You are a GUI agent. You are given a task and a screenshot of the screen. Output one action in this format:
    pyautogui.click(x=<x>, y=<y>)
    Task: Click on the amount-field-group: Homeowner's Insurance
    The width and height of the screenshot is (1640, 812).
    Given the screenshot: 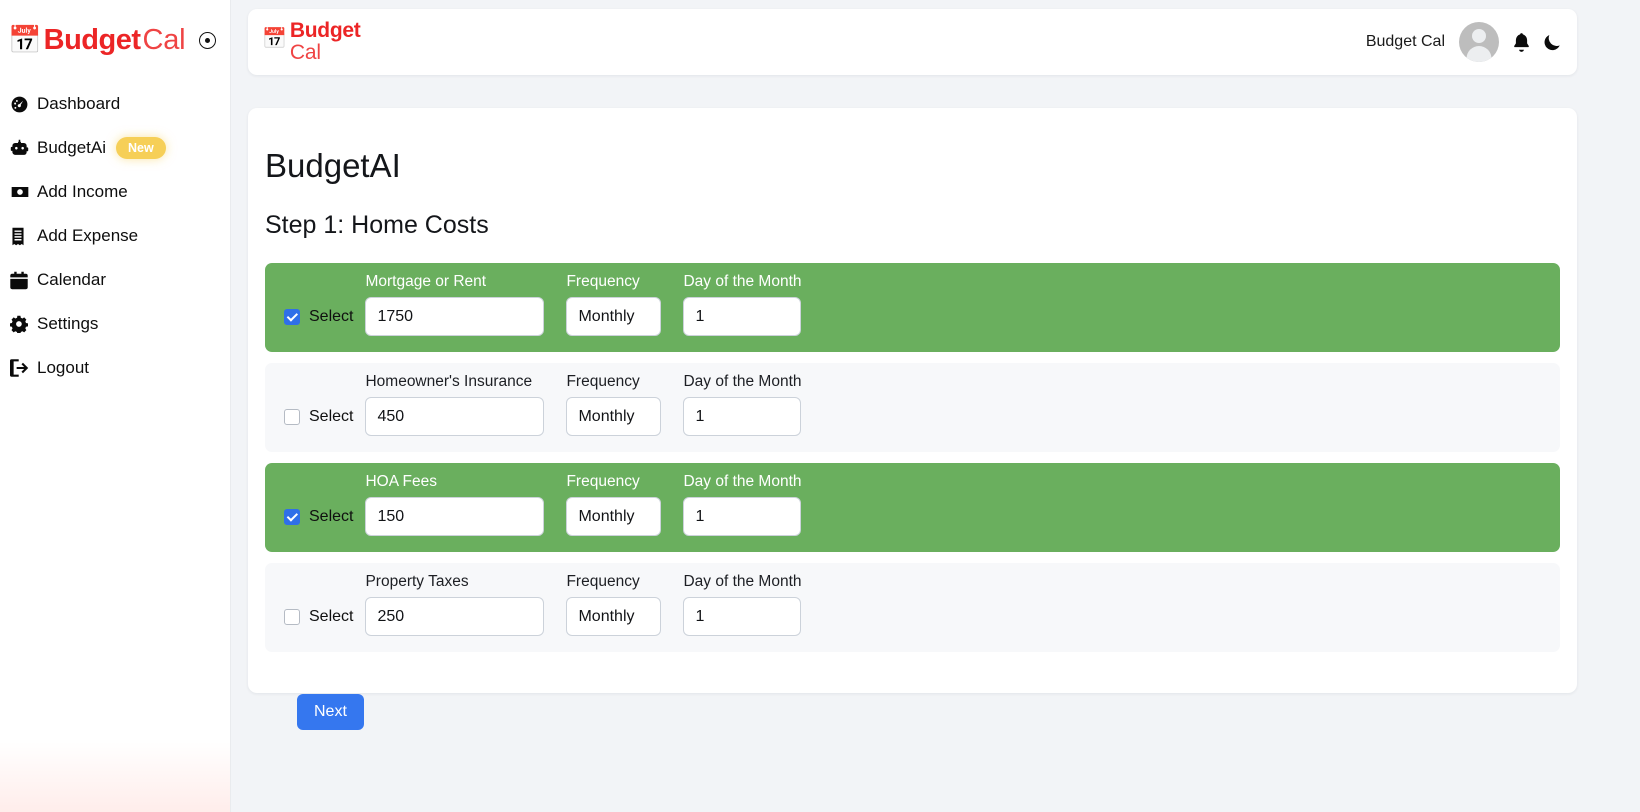 What is the action you would take?
    pyautogui.click(x=455, y=404)
    